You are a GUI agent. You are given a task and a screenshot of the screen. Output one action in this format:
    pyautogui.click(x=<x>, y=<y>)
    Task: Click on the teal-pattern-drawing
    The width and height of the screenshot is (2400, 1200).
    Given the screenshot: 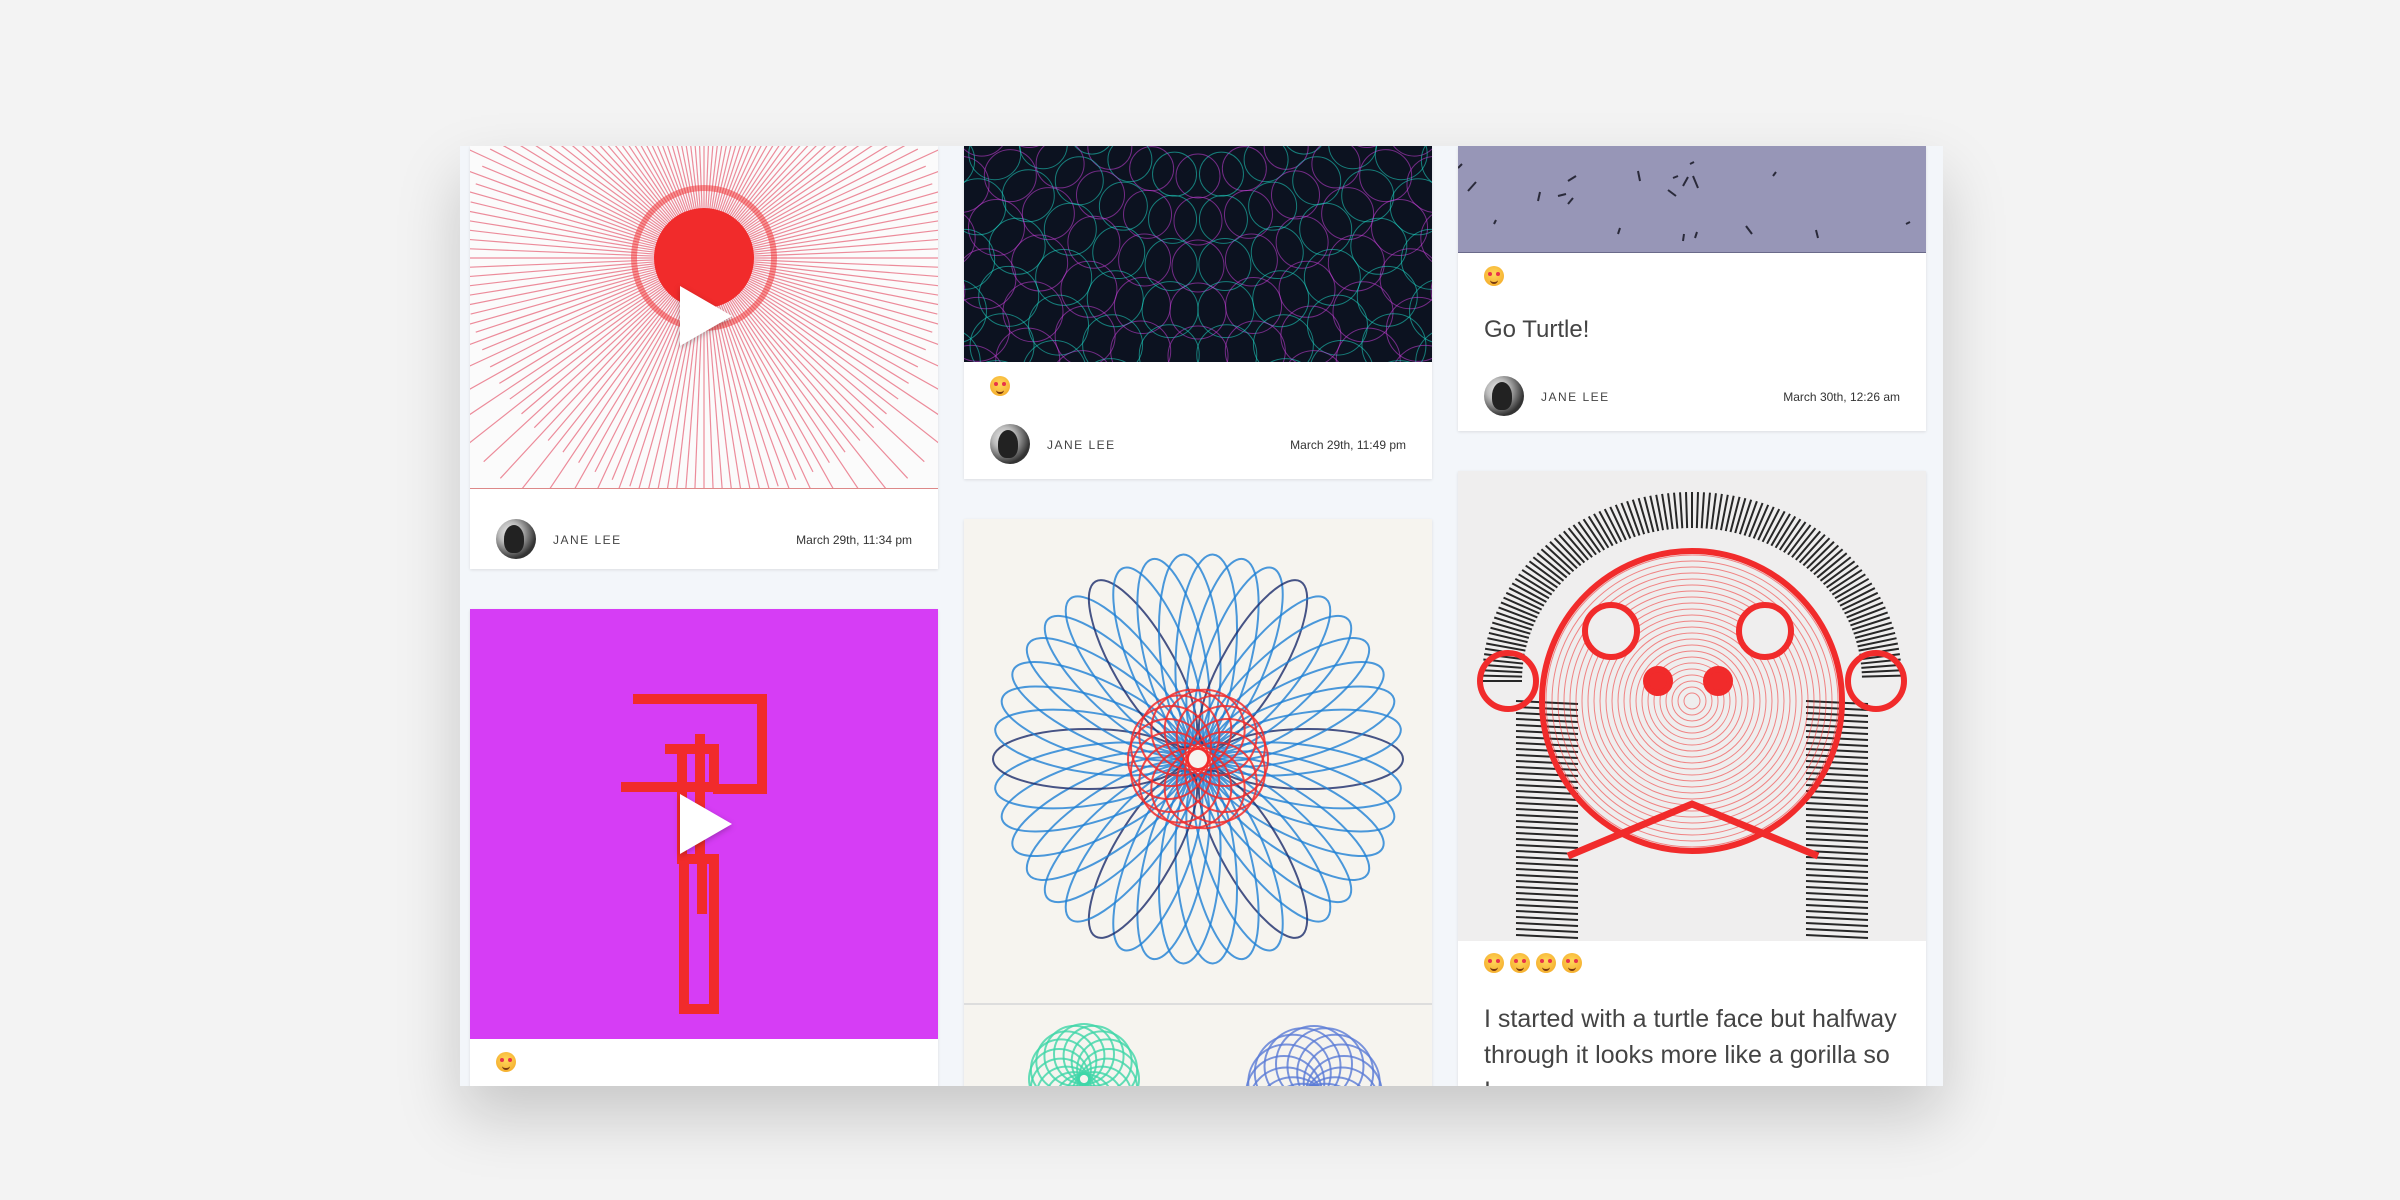 What is the action you would take?
    pyautogui.click(x=1198, y=254)
    